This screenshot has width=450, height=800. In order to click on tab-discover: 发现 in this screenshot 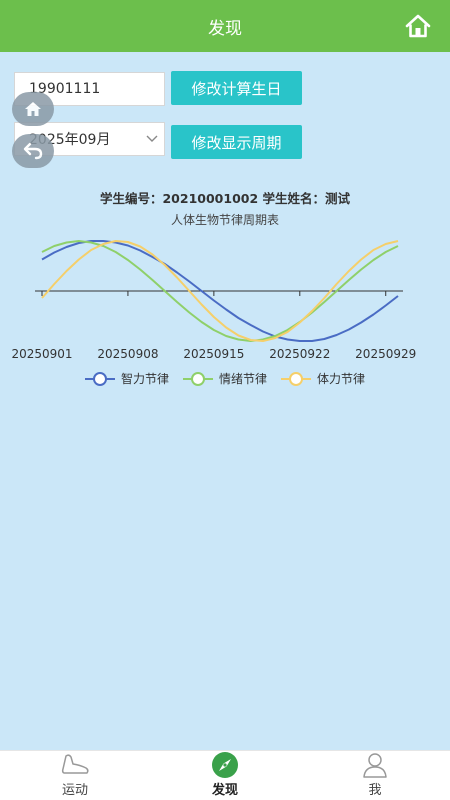, I will do `click(225, 775)`.